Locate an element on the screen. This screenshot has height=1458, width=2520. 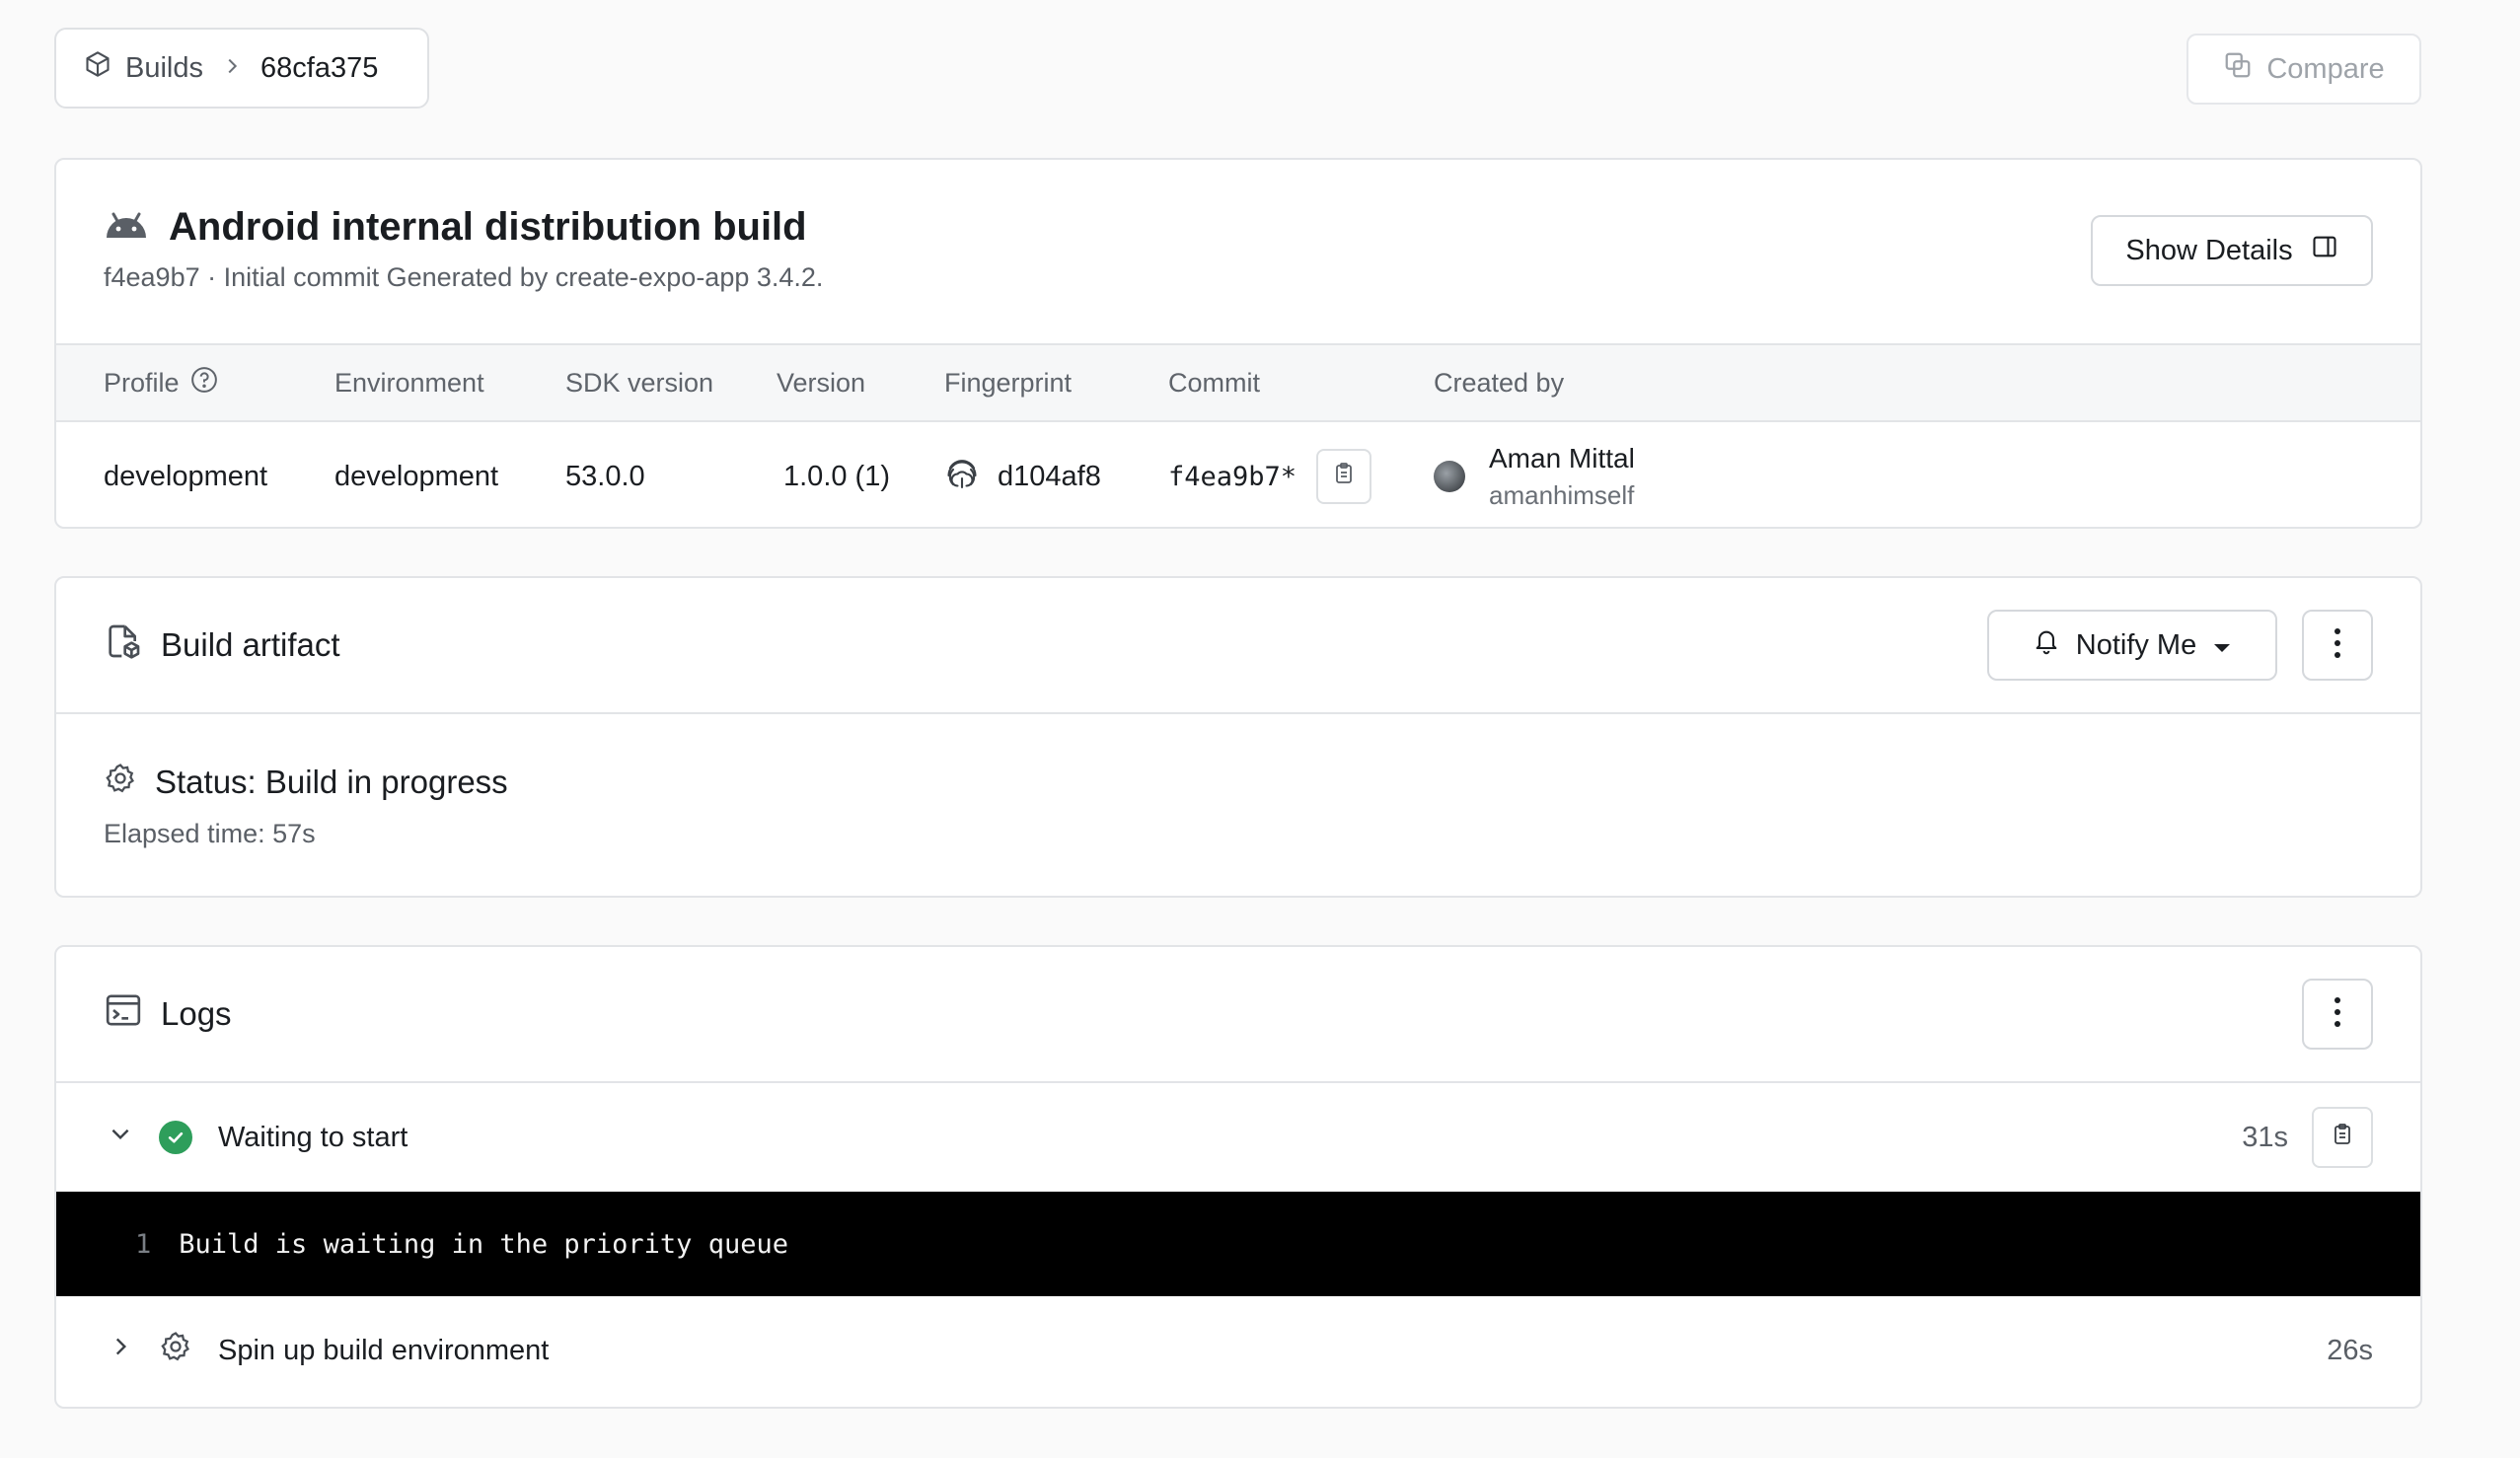
logs-more-button is located at coordinates (2337, 1014).